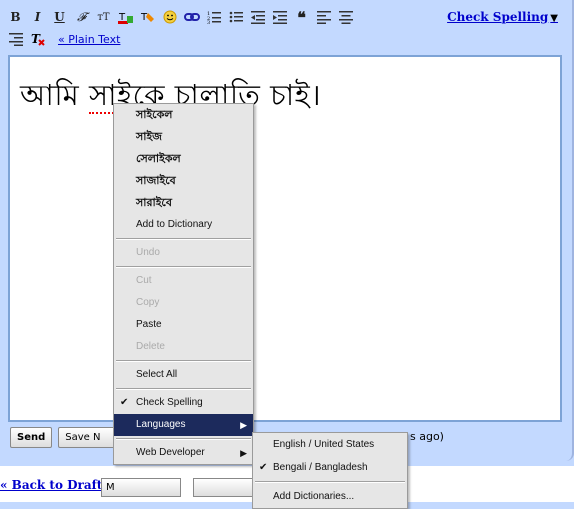 The image size is (574, 509). What do you see at coordinates (144, 280) in the screenshot?
I see `cut-item: Cut` at bounding box center [144, 280].